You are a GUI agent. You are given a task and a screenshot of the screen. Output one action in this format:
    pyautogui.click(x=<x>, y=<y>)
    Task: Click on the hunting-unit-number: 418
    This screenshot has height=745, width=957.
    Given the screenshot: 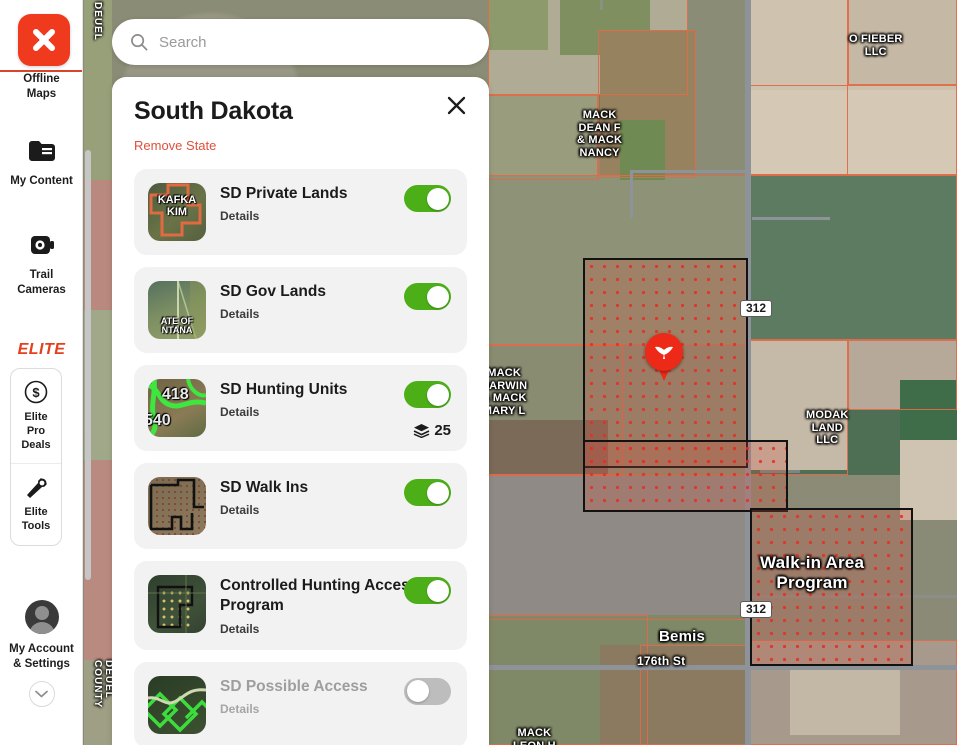 What is the action you would take?
    pyautogui.click(x=175, y=394)
    